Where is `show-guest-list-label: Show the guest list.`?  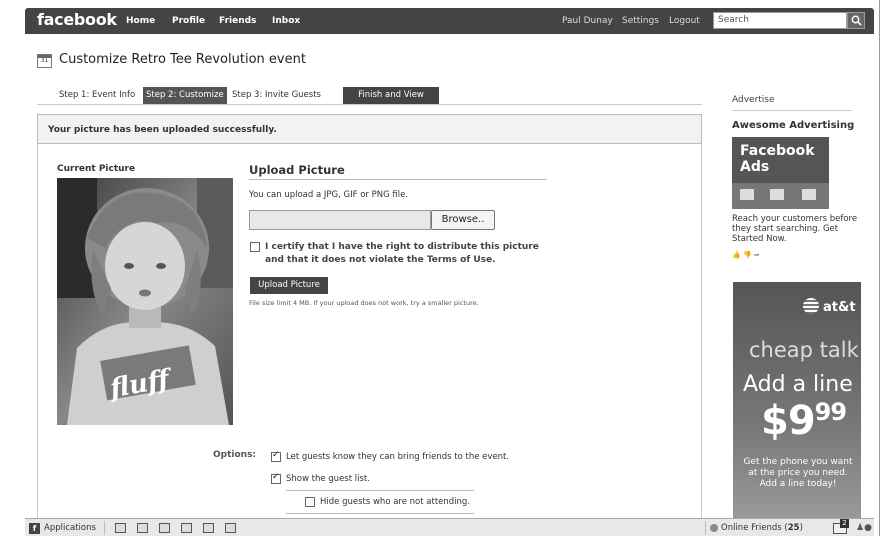 show-guest-list-label: Show the guest list. is located at coordinates (328, 479).